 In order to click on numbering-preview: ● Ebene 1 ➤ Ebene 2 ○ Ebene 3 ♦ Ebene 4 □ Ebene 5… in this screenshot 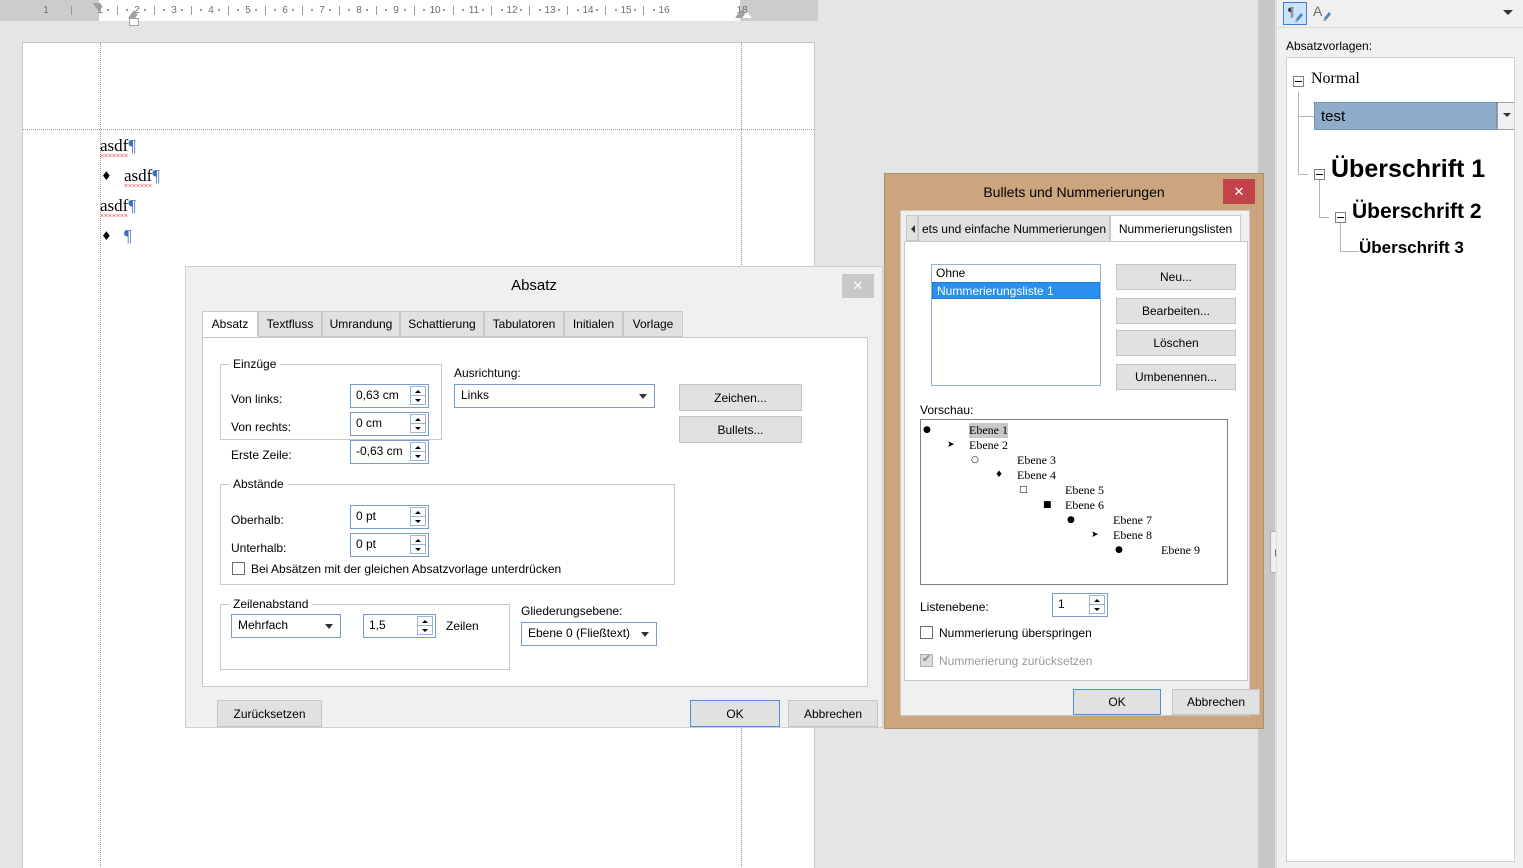, I will do `click(1074, 502)`.